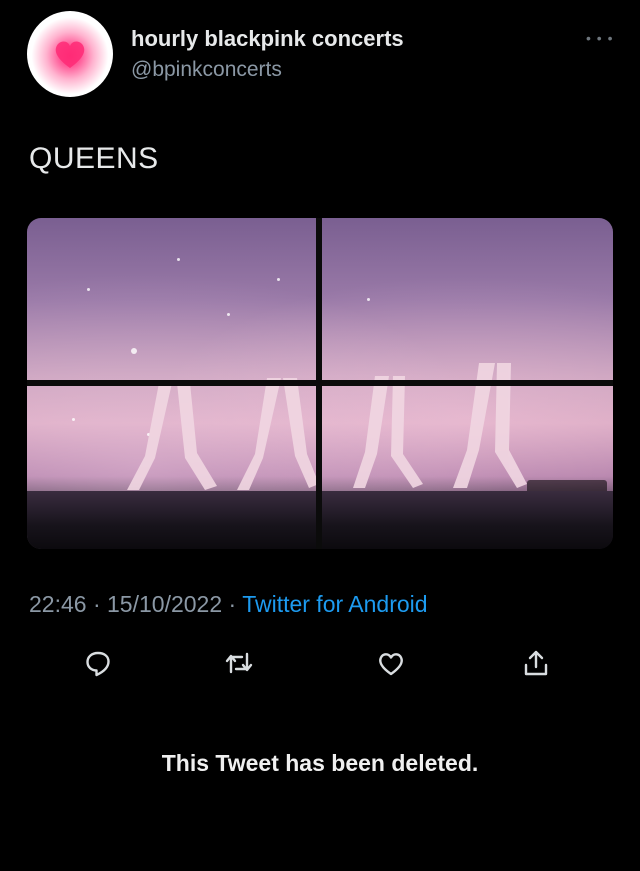 Image resolution: width=640 pixels, height=871 pixels. I want to click on display-name: hourly blackpink concerts, so click(267, 39).